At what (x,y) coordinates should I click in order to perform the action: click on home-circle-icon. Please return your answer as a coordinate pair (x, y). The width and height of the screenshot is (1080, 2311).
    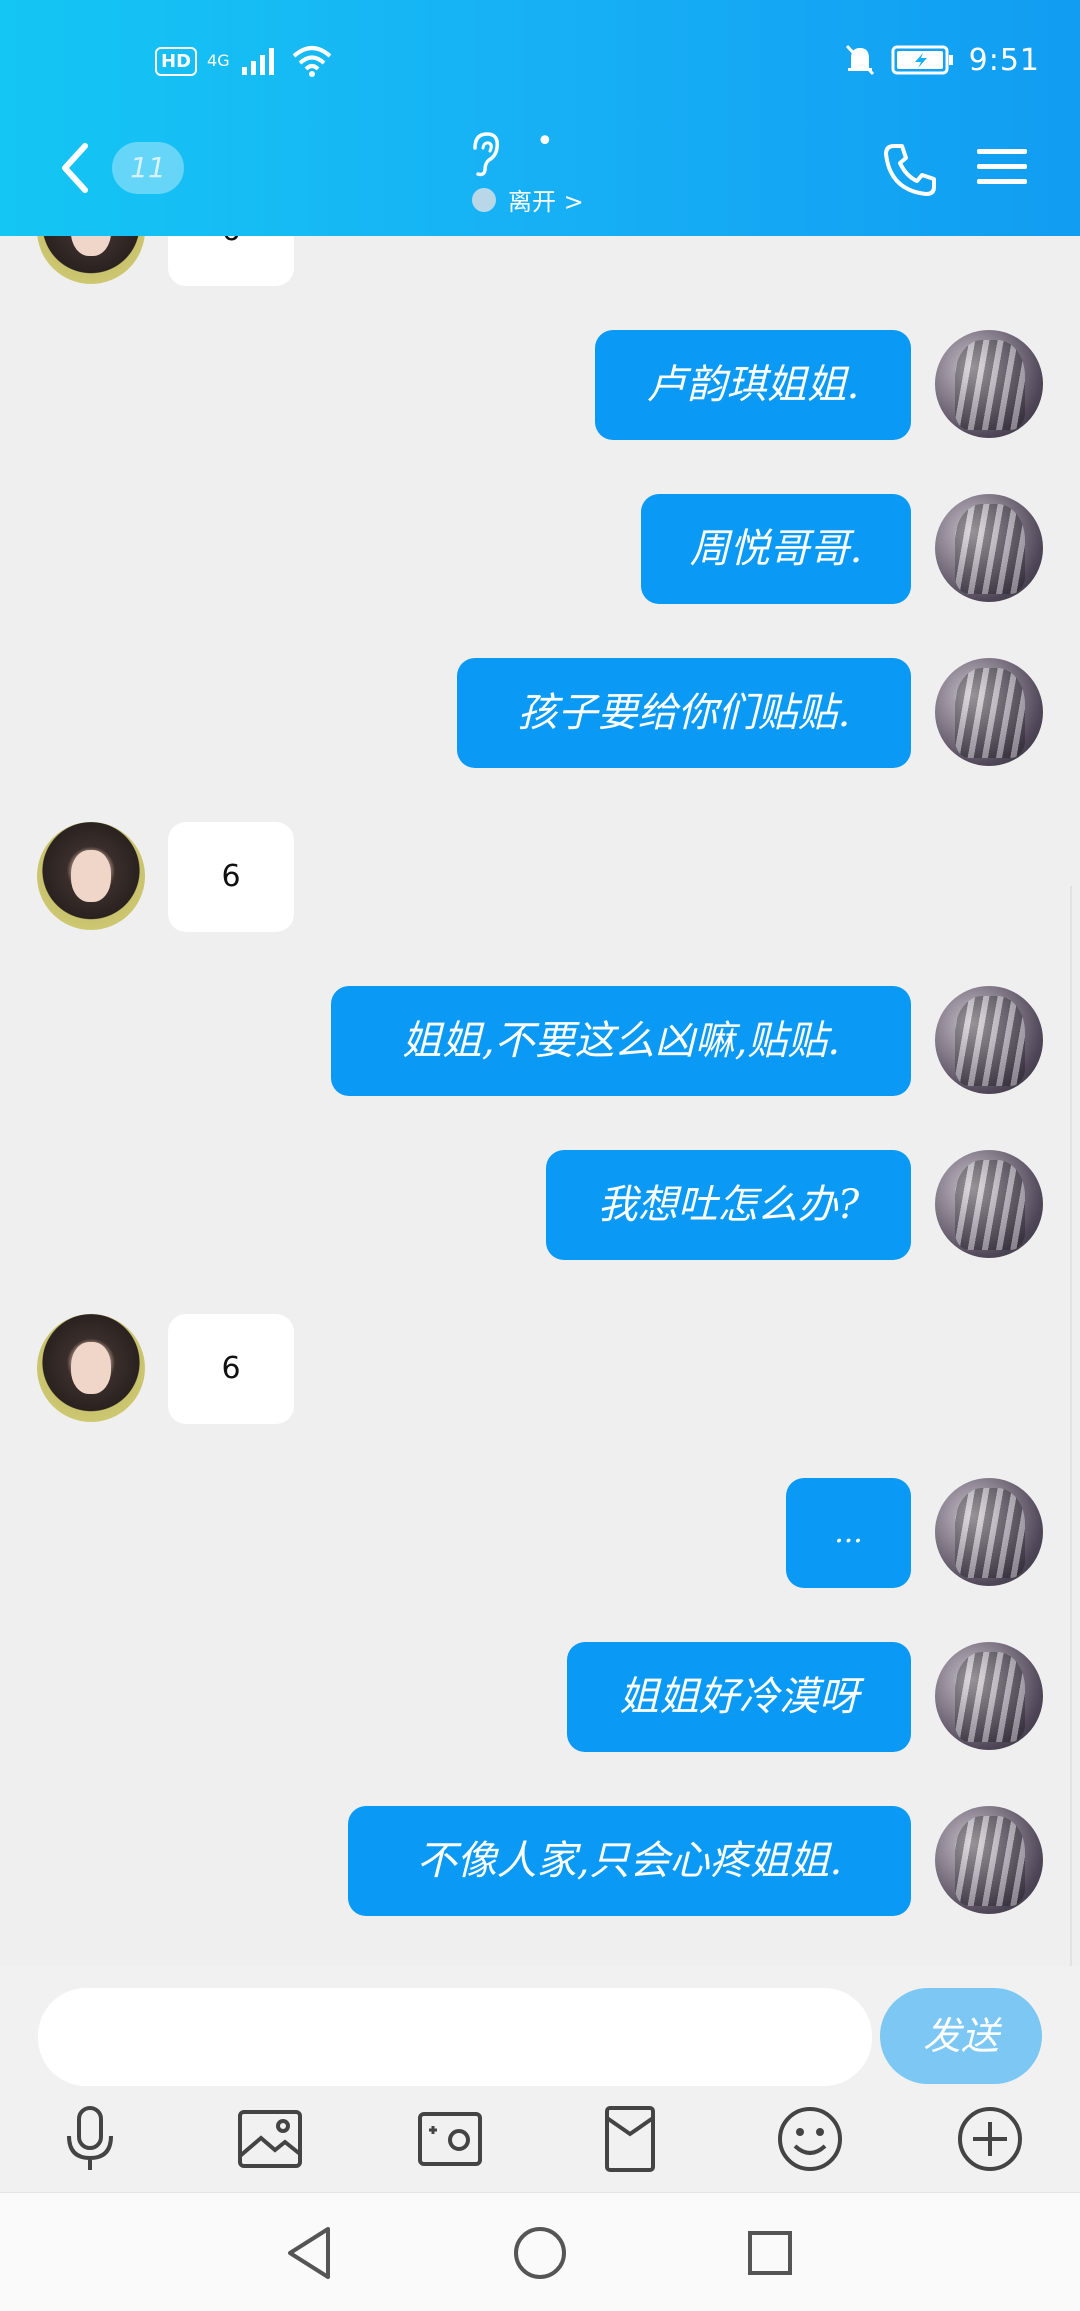
    Looking at the image, I should click on (540, 2253).